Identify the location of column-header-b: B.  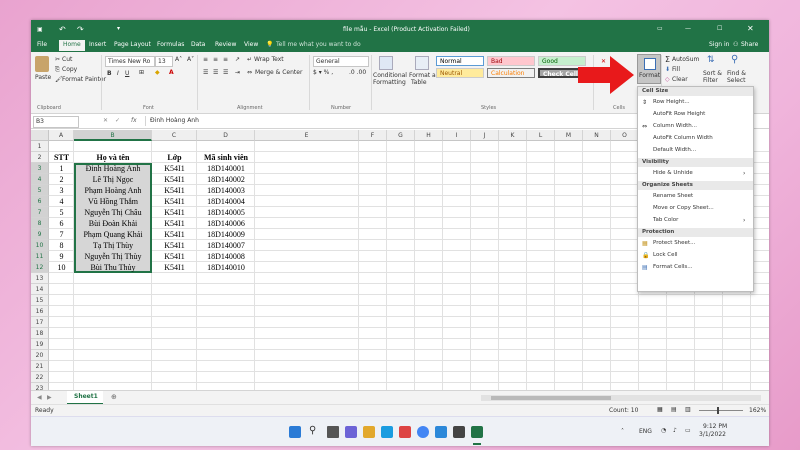
(113, 135).